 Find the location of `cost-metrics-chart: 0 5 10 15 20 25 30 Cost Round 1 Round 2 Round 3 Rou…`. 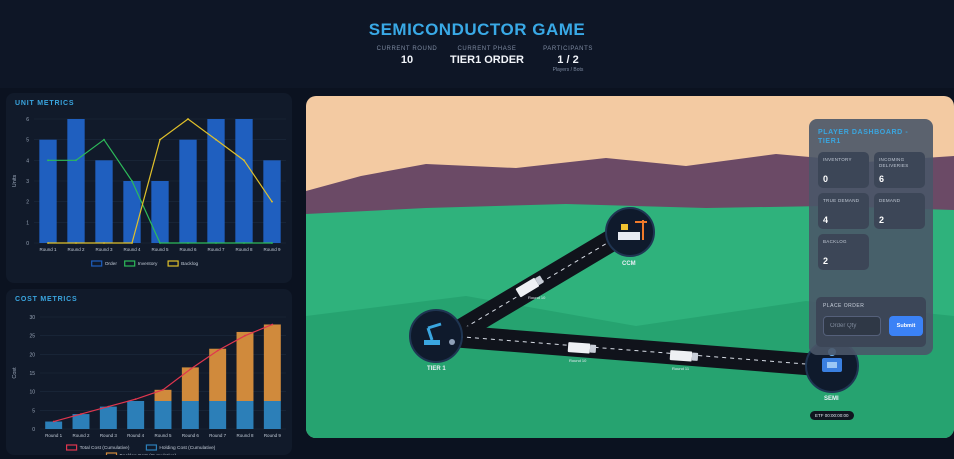

cost-metrics-chart: 0 5 10 15 20 25 30 Cost Round 1 Round 2 Round 3 Rou… is located at coordinates (149, 385).